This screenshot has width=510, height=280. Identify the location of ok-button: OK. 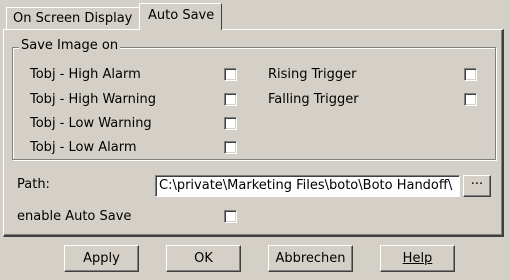
(203, 258).